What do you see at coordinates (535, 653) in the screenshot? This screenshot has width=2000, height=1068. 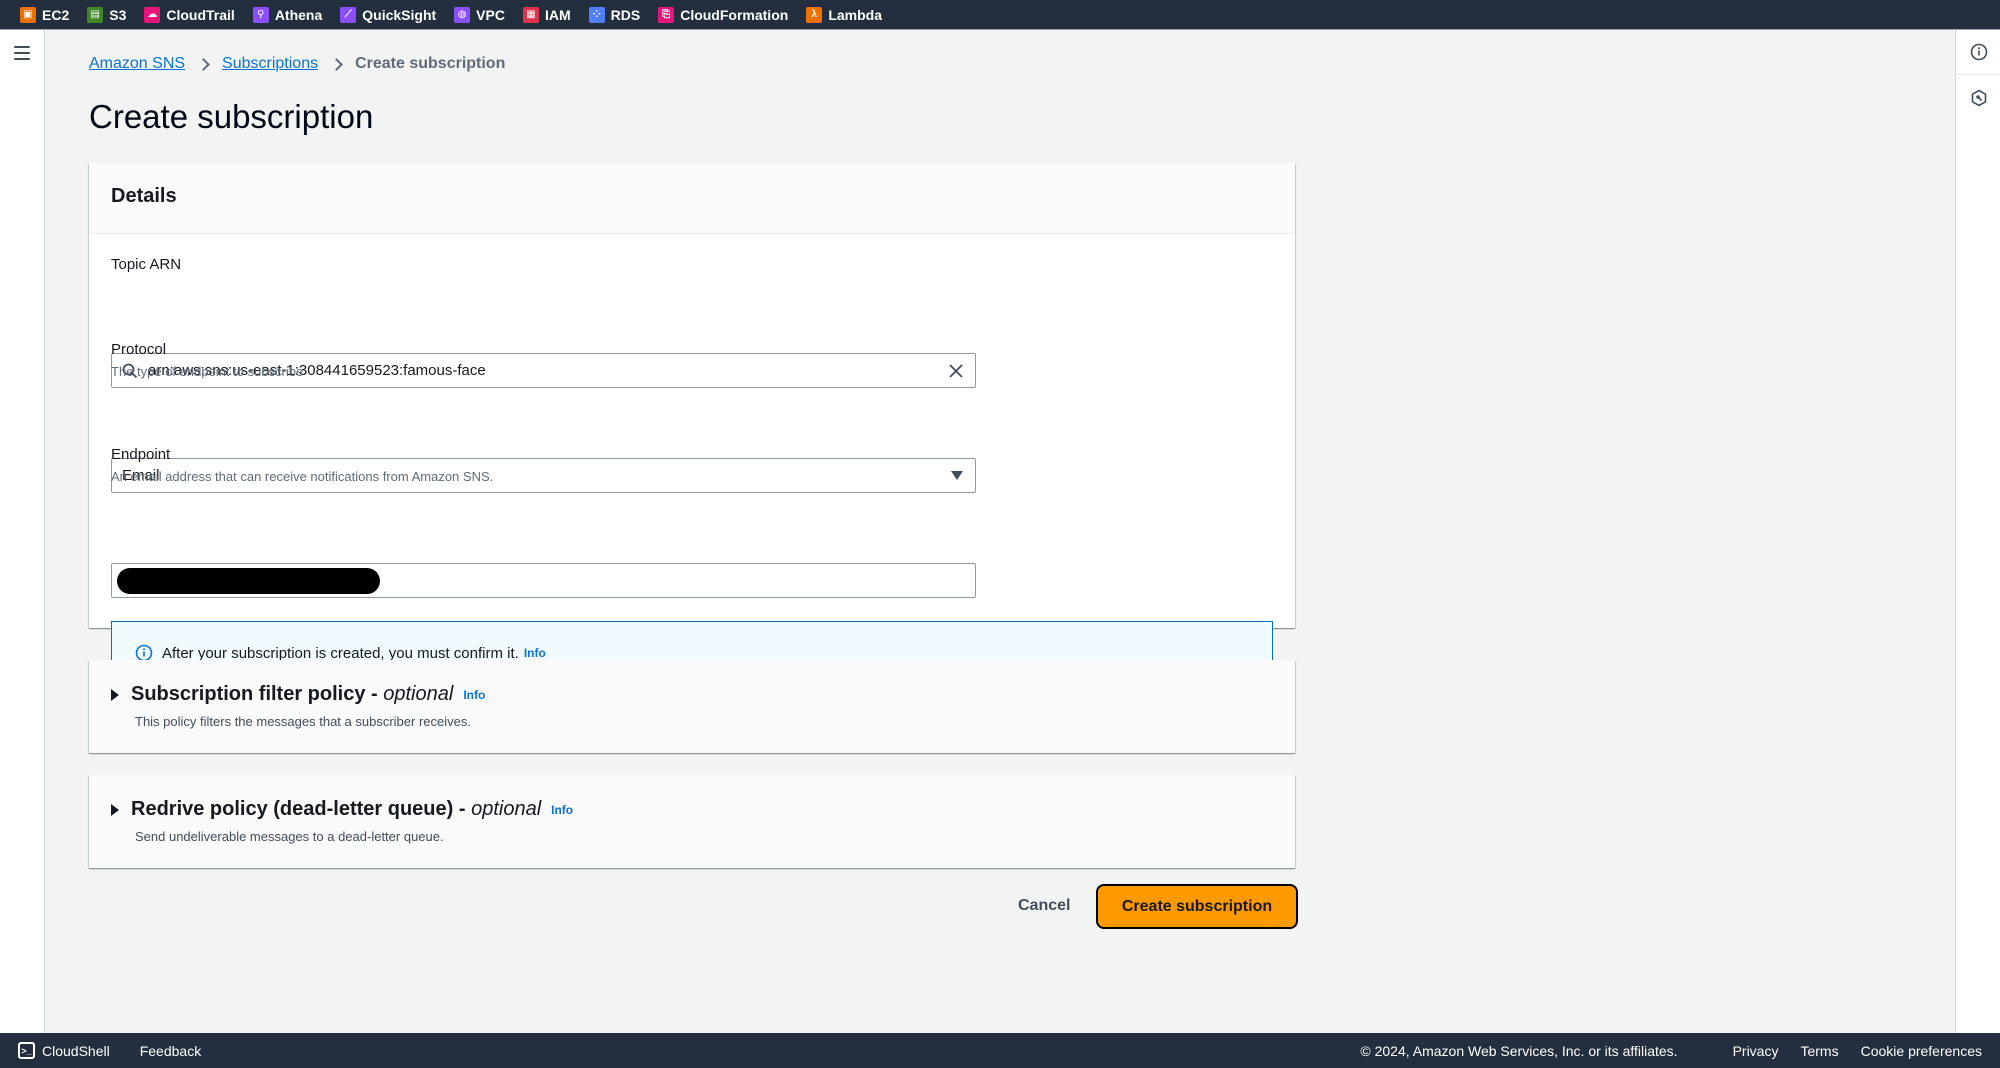 I see `alert-info-link: Info` at bounding box center [535, 653].